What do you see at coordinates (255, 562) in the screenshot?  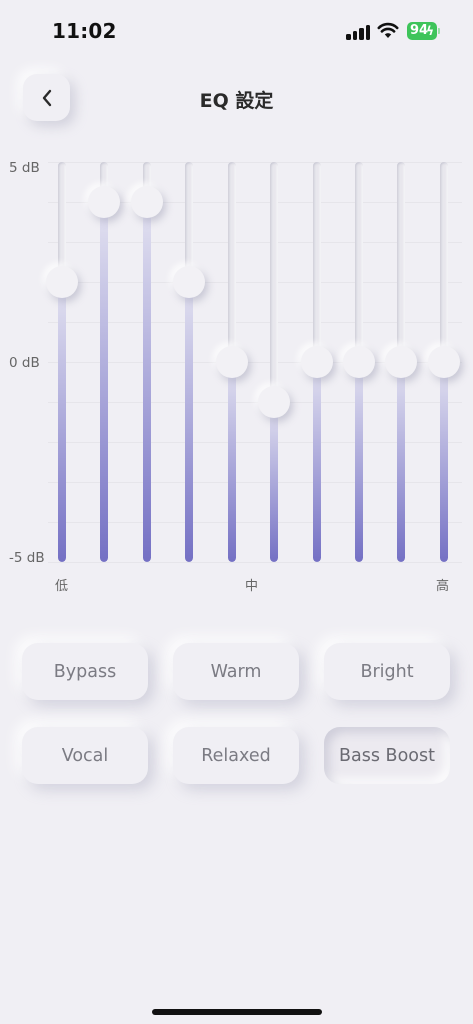 I see `grid-line` at bounding box center [255, 562].